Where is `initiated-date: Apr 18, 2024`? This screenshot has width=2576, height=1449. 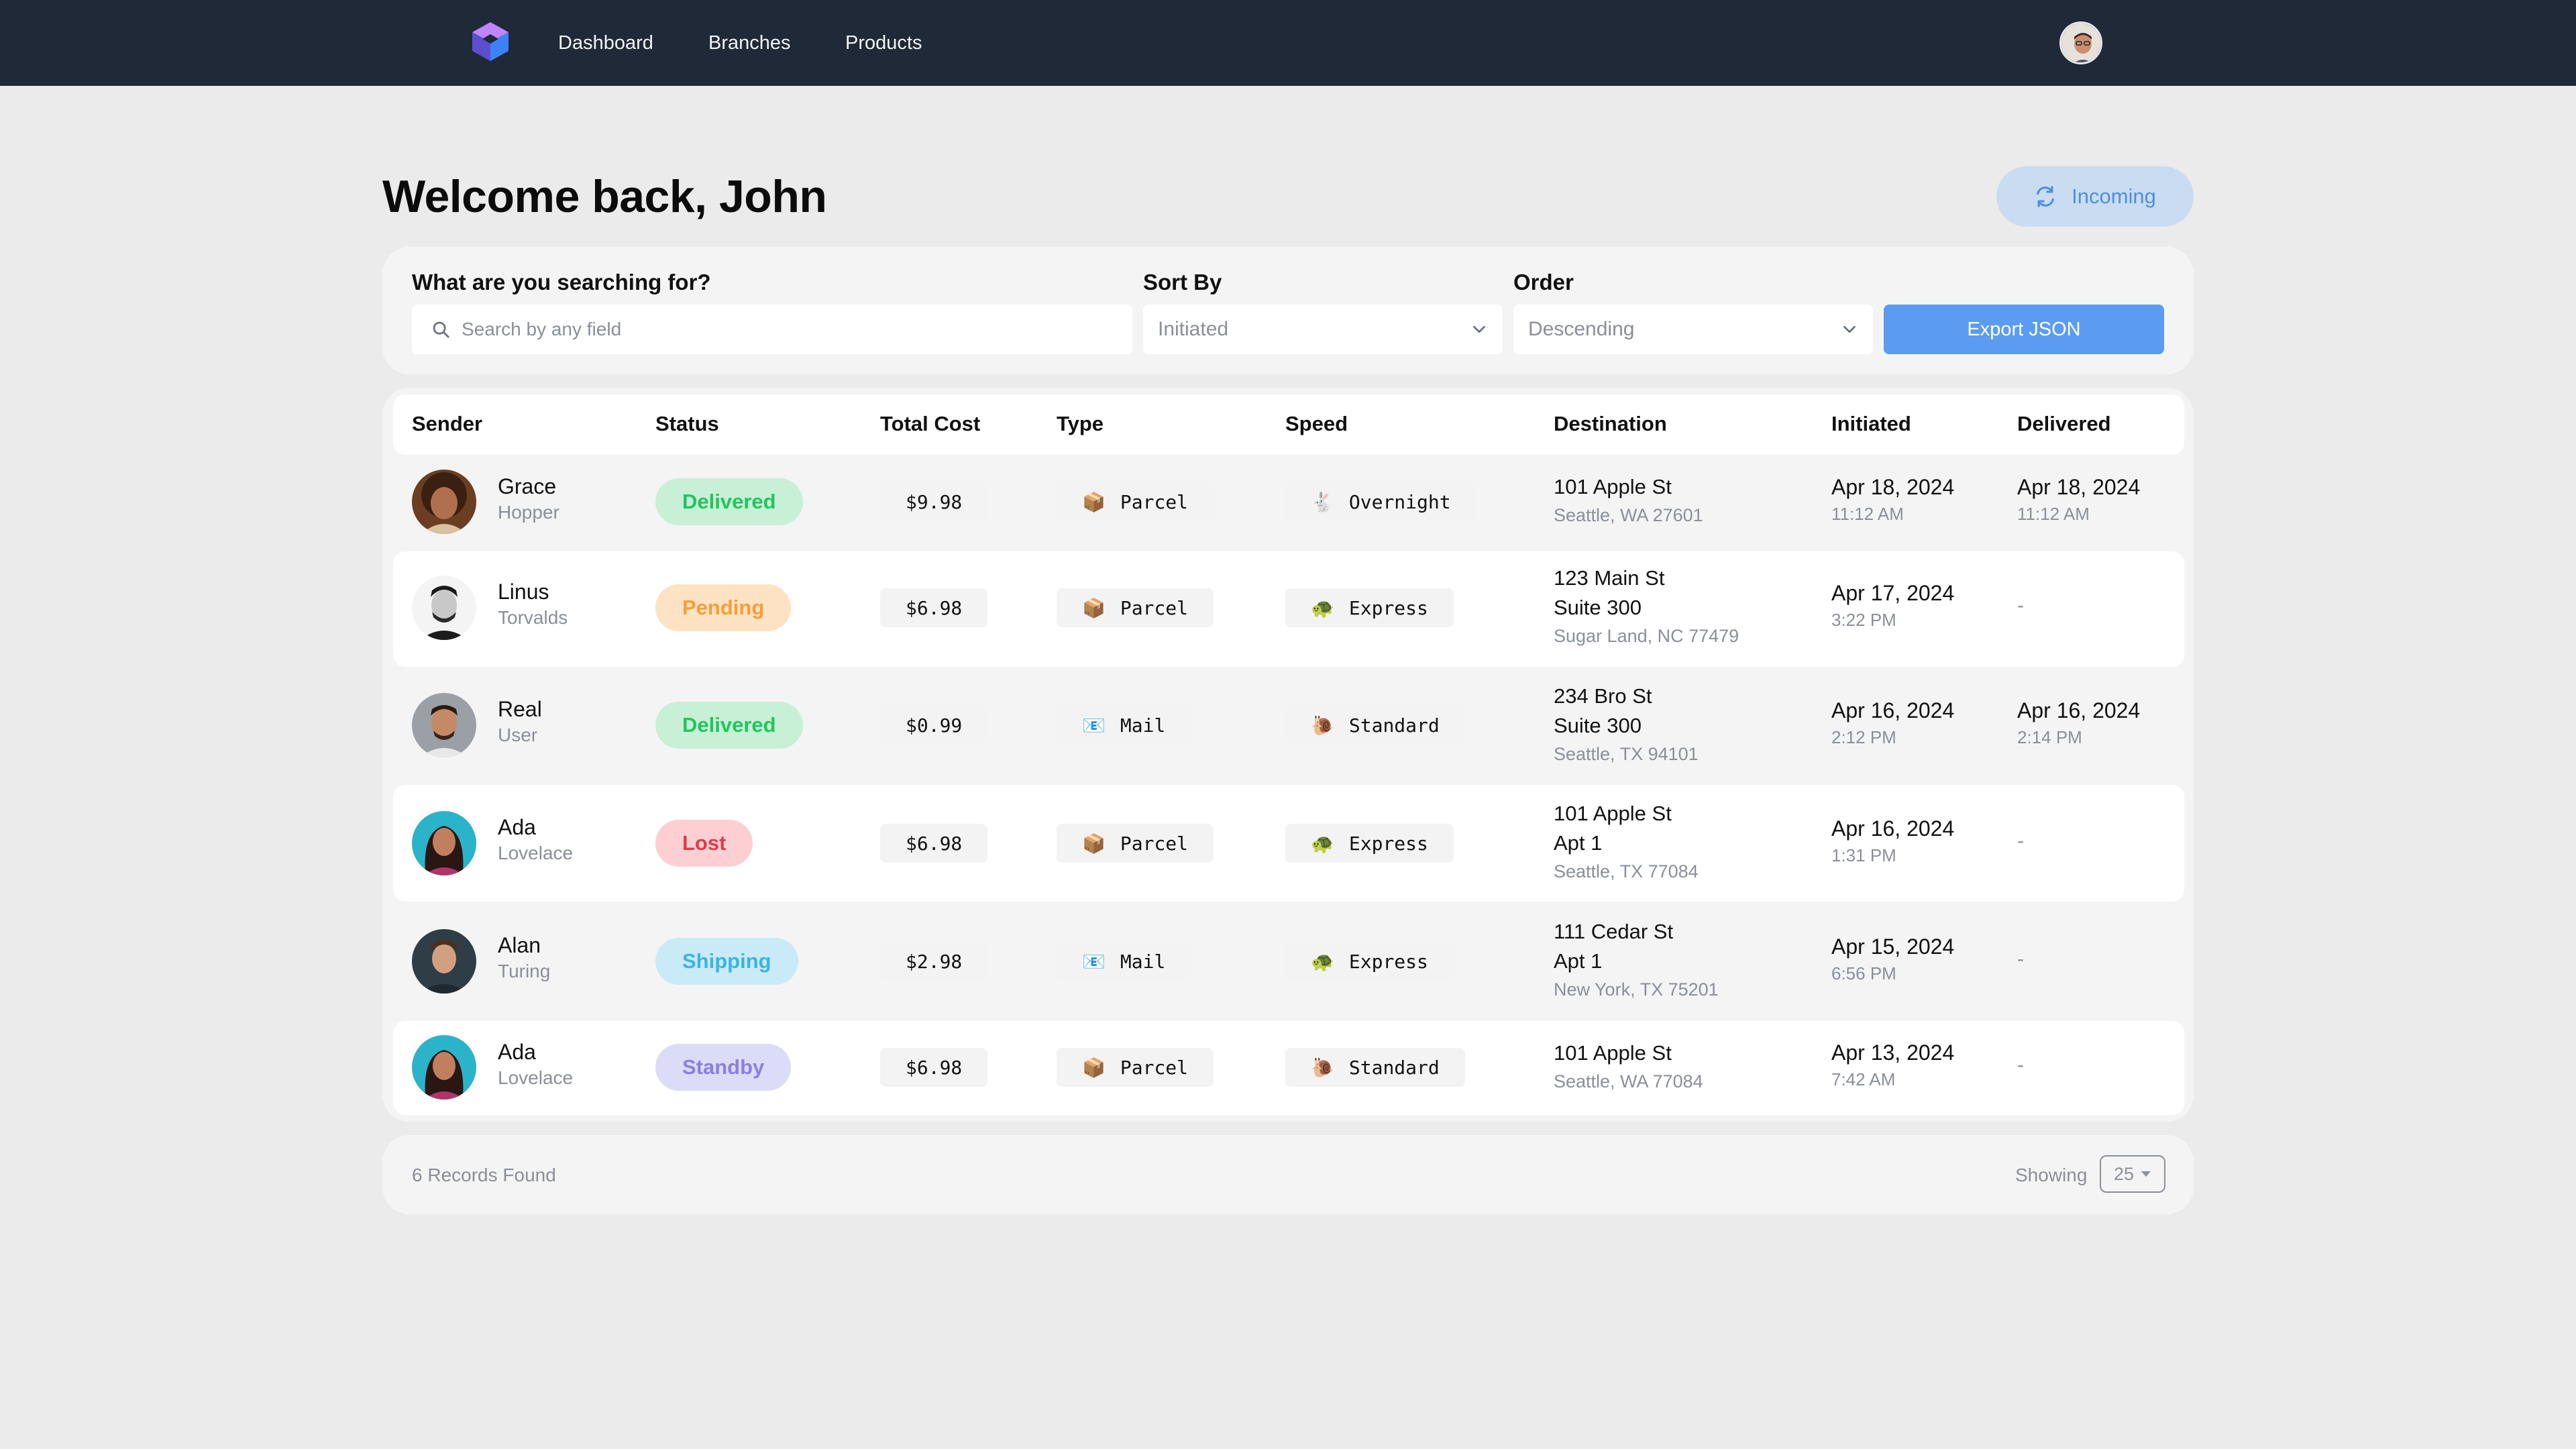 initiated-date: Apr 18, 2024 is located at coordinates (1893, 487).